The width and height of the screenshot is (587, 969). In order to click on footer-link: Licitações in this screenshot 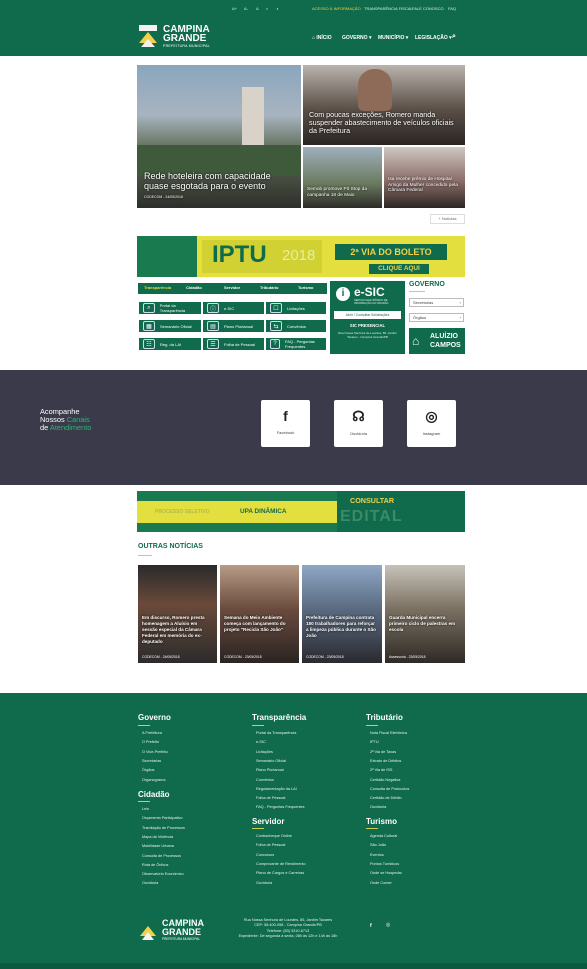, I will do `click(264, 752)`.